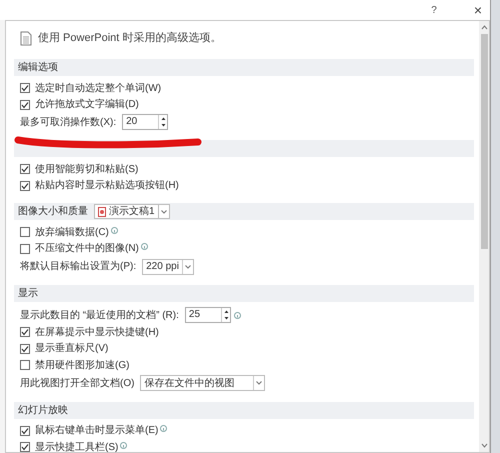 The image size is (500, 453). I want to click on intro-text: 使用 PowerPoint 时采用的高级选项。, so click(130, 38).